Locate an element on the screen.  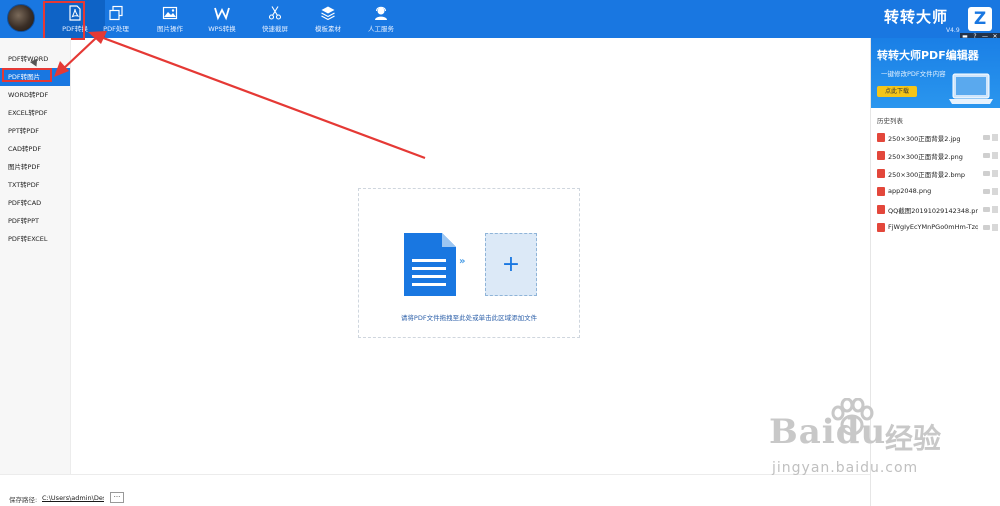
annotation-highlight-sidebar is located at coordinates (27, 75).